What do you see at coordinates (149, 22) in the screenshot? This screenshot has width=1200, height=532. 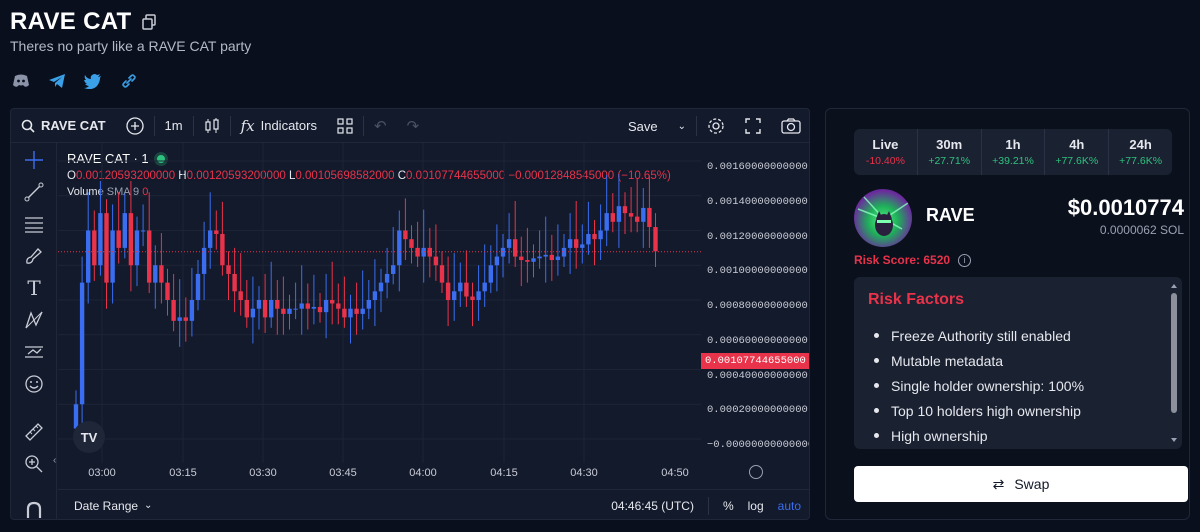 I see `copy-icon` at bounding box center [149, 22].